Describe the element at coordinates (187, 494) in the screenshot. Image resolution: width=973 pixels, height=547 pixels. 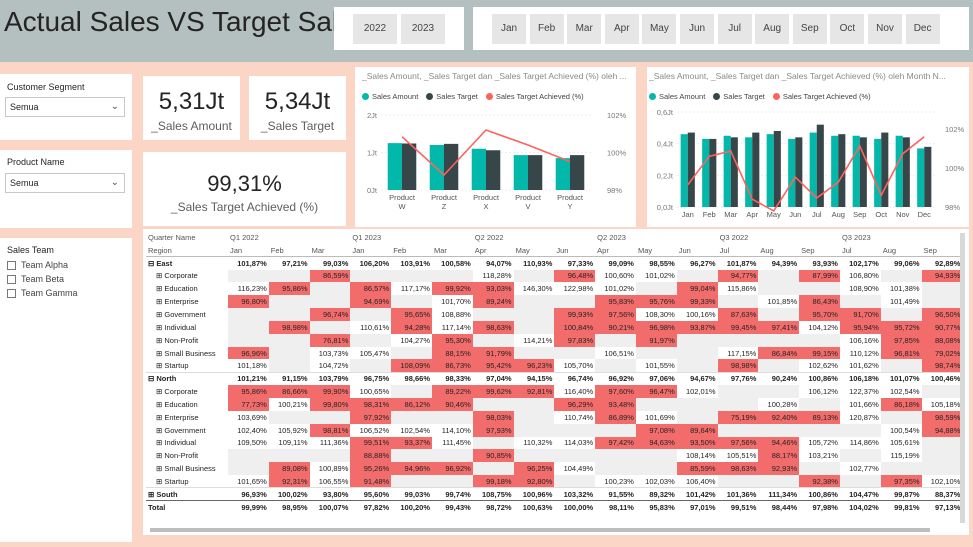
I see `row-header: ⊞ South` at that location.